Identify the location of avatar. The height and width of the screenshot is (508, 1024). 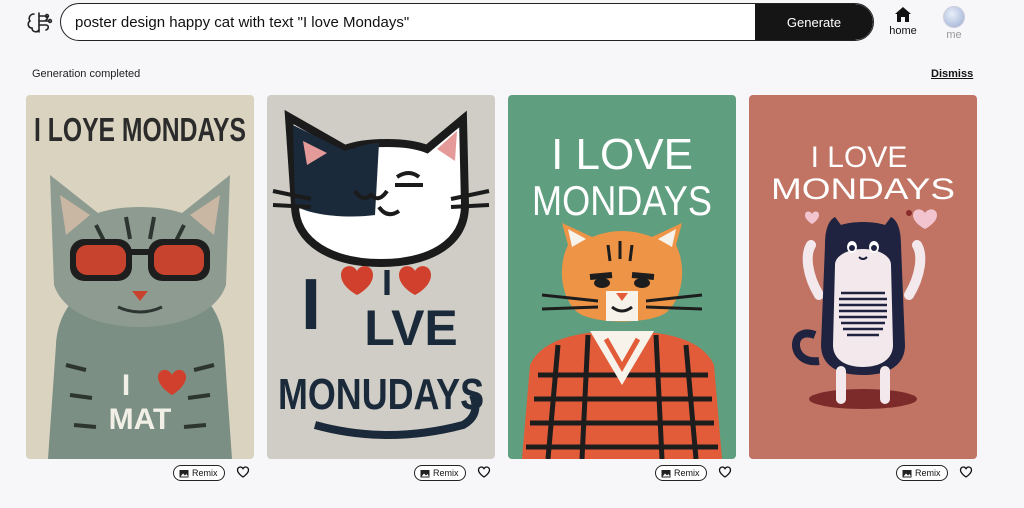
(954, 17).